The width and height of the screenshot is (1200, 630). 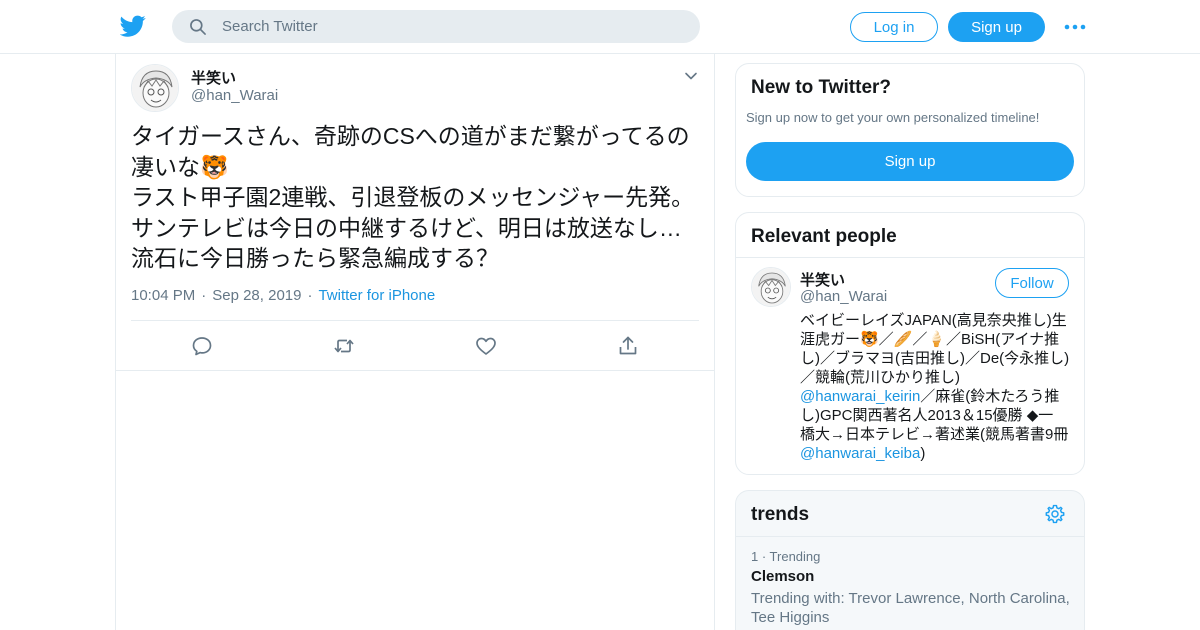 I want to click on card-title: trends, so click(x=780, y=514).